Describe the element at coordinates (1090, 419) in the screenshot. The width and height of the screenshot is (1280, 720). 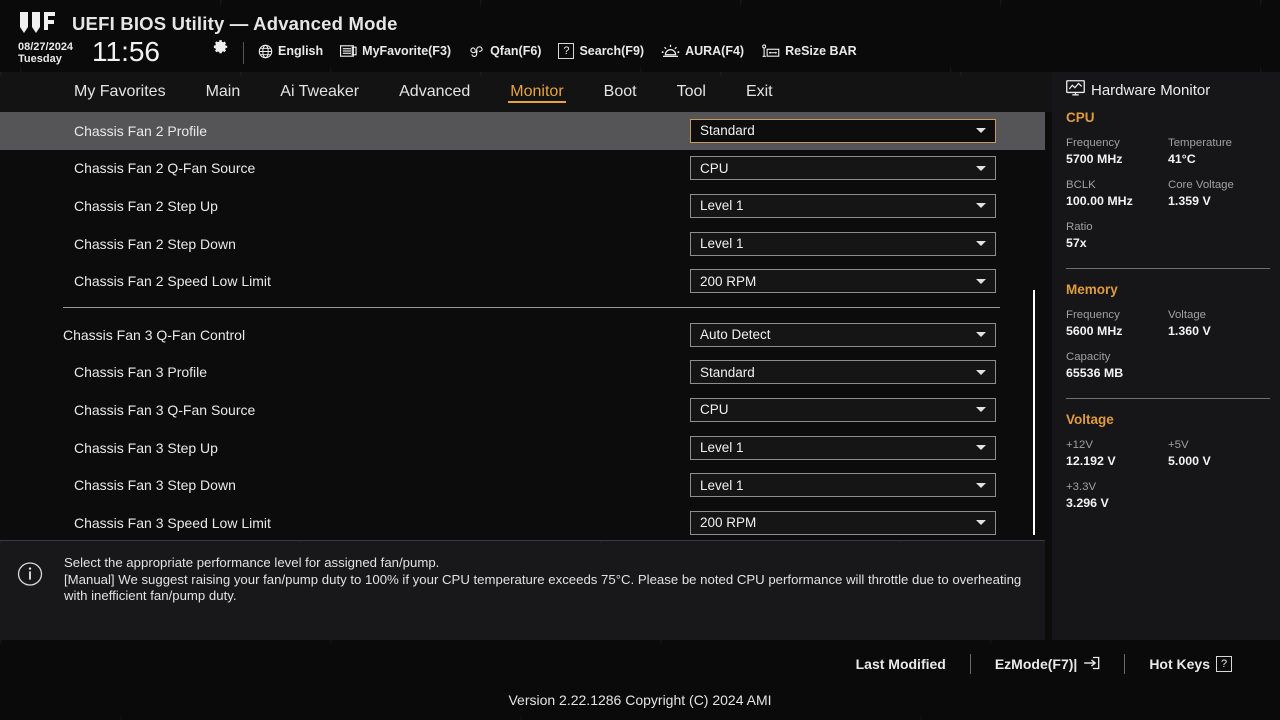
I see `hw-section-voltage-title: Voltage` at that location.